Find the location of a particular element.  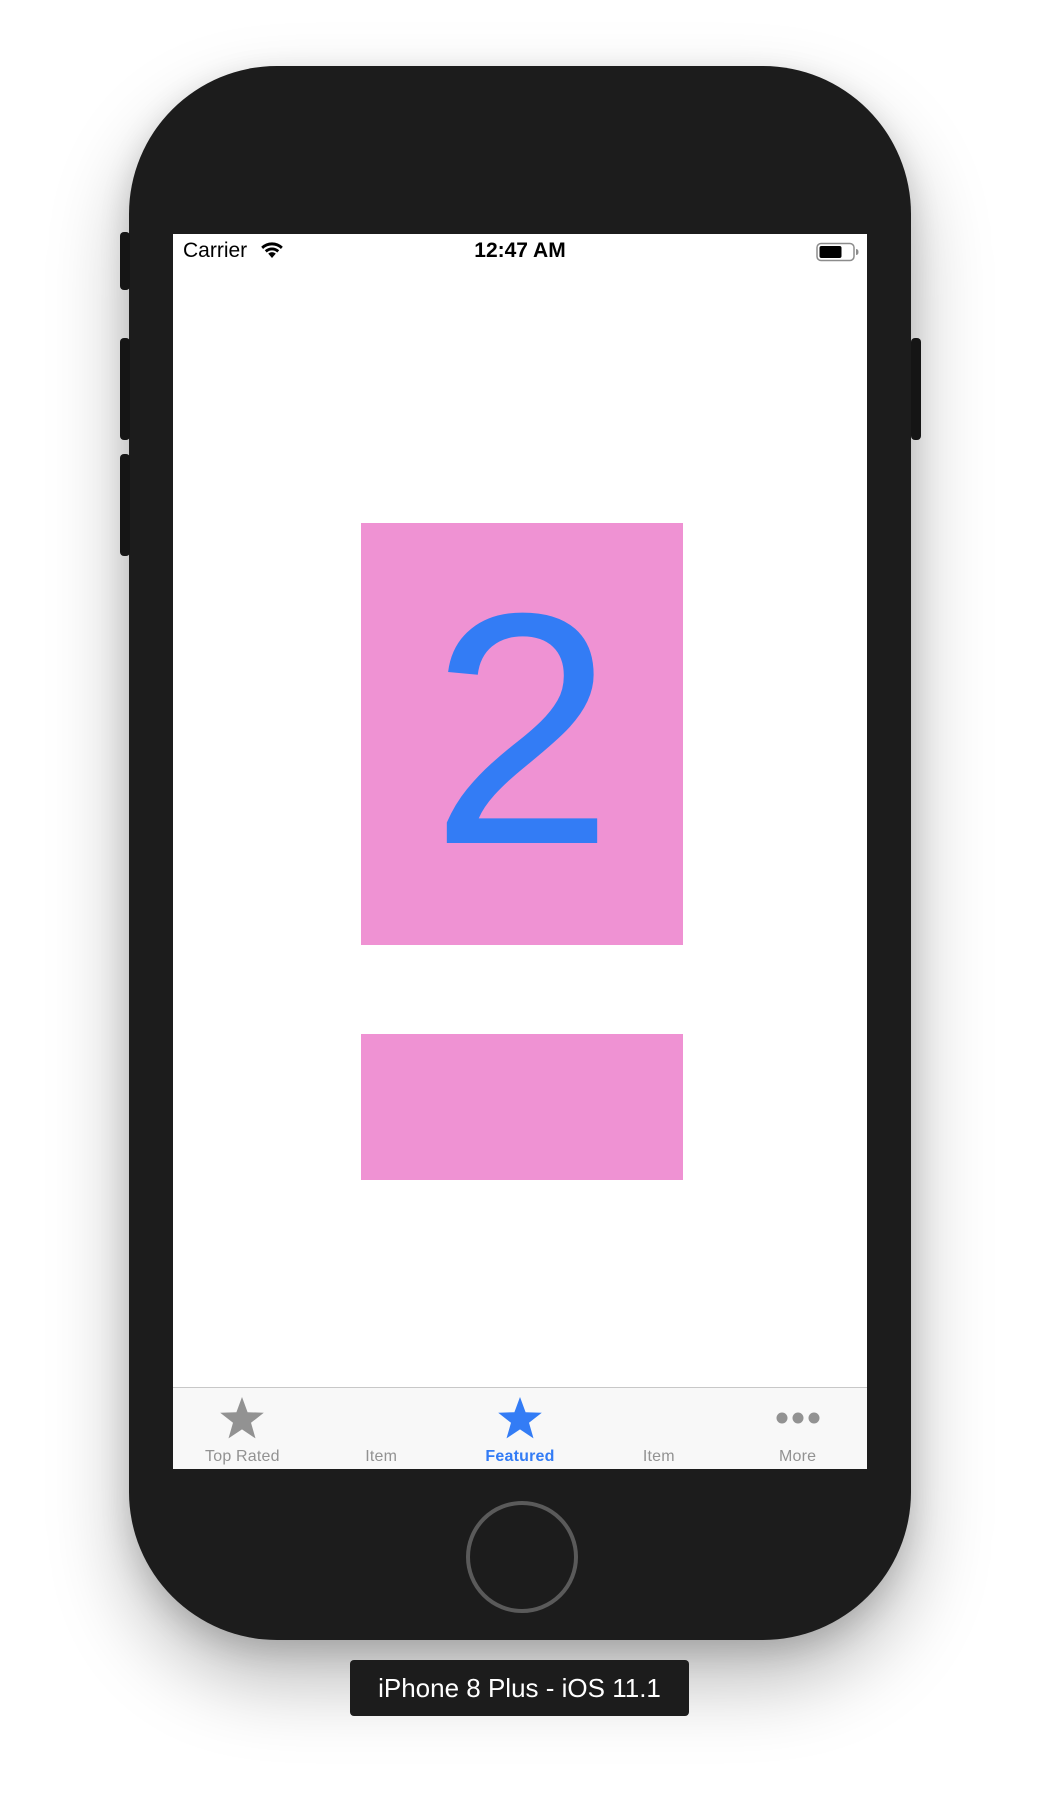

tab-bar: Top Rated Item Featured Item More is located at coordinates (520, 1428).